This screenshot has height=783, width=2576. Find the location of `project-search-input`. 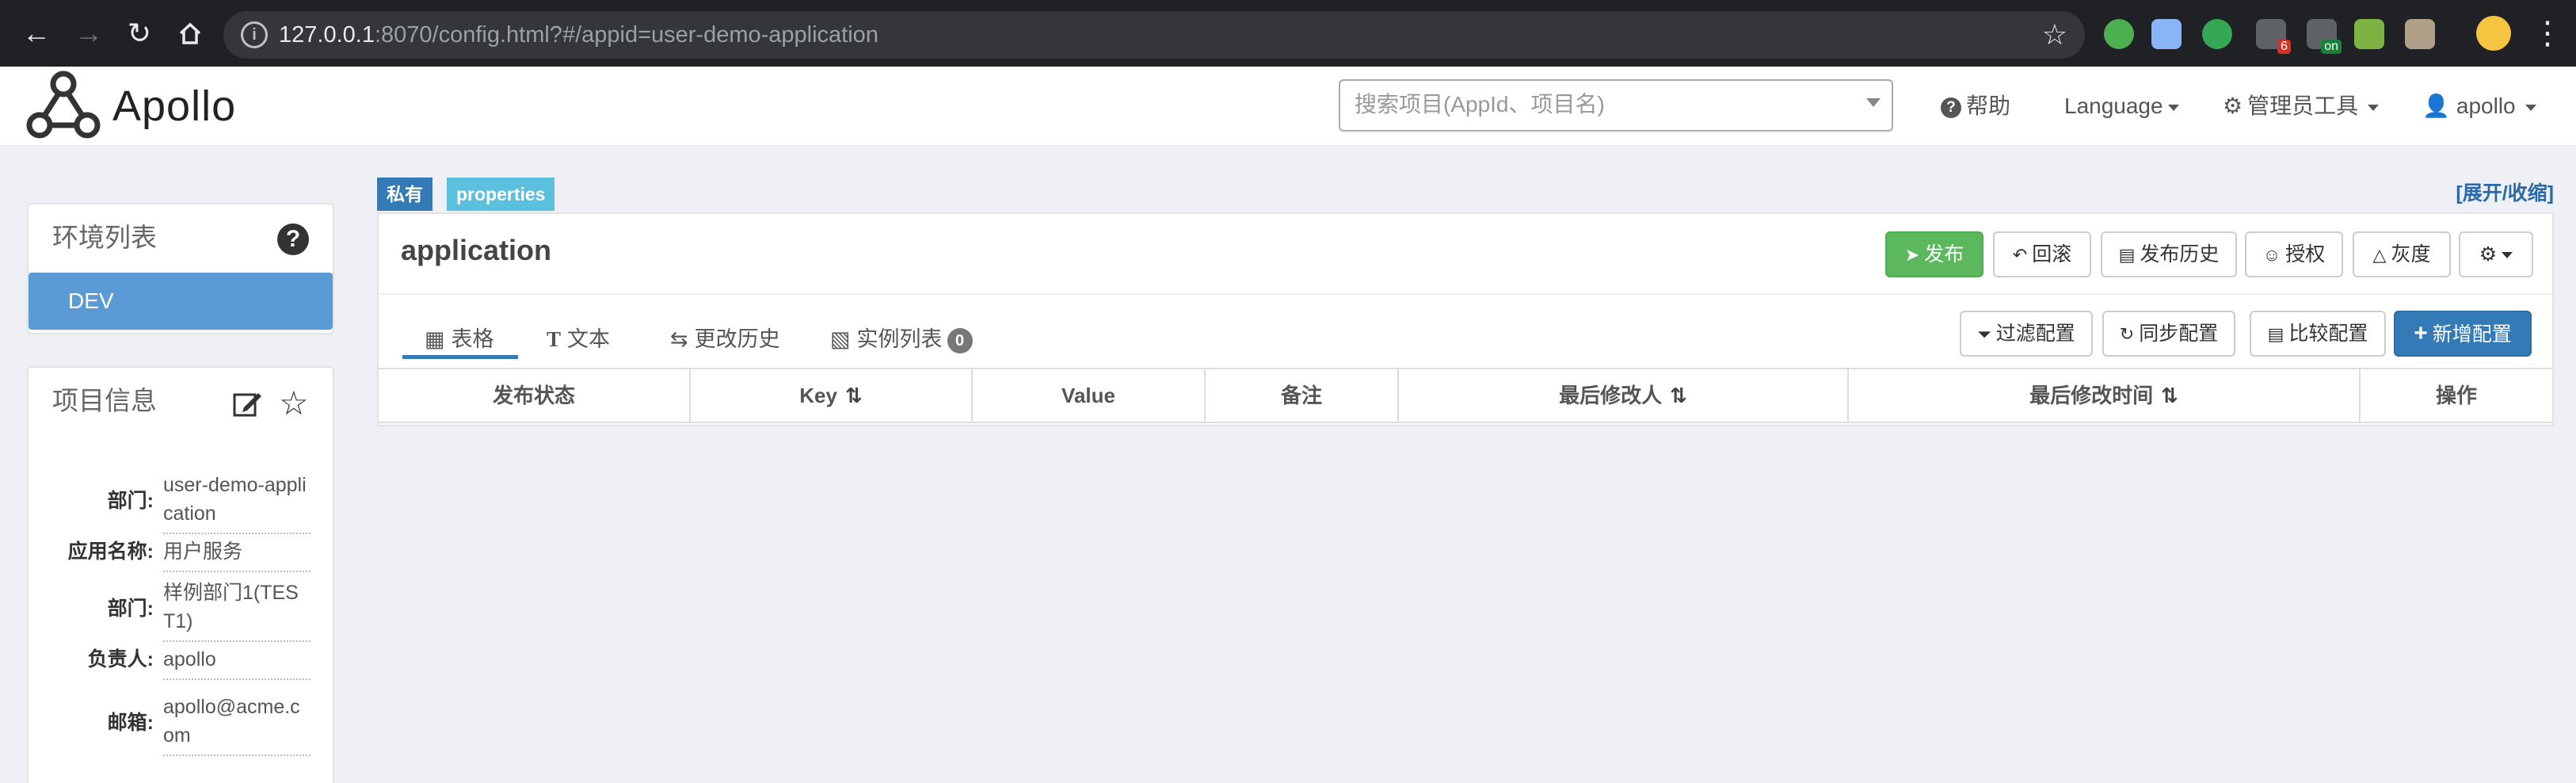

project-search-input is located at coordinates (1593, 104).